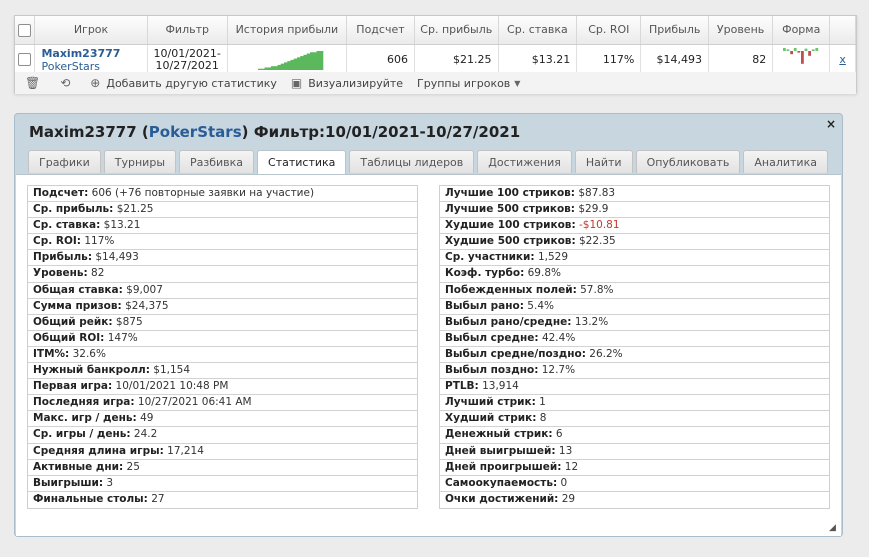  I want to click on stat-row: Худший стрик: 8, so click(634, 419).